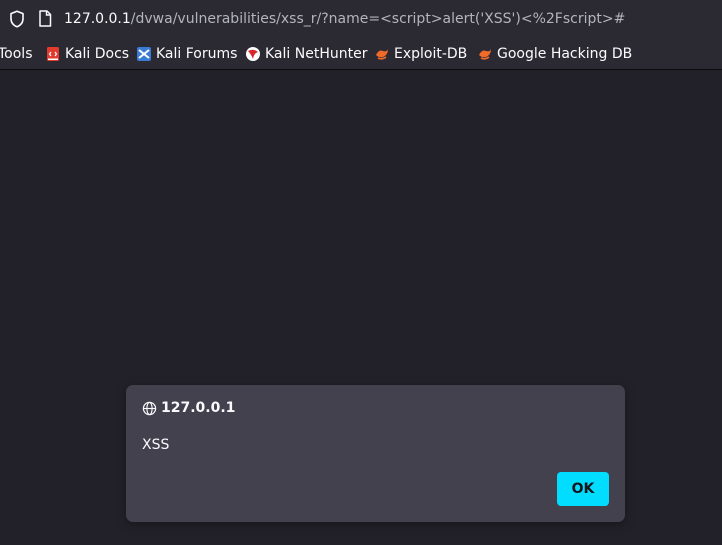  I want to click on bookmark-google-hacking-db: Google Hacking DB, so click(554, 54).